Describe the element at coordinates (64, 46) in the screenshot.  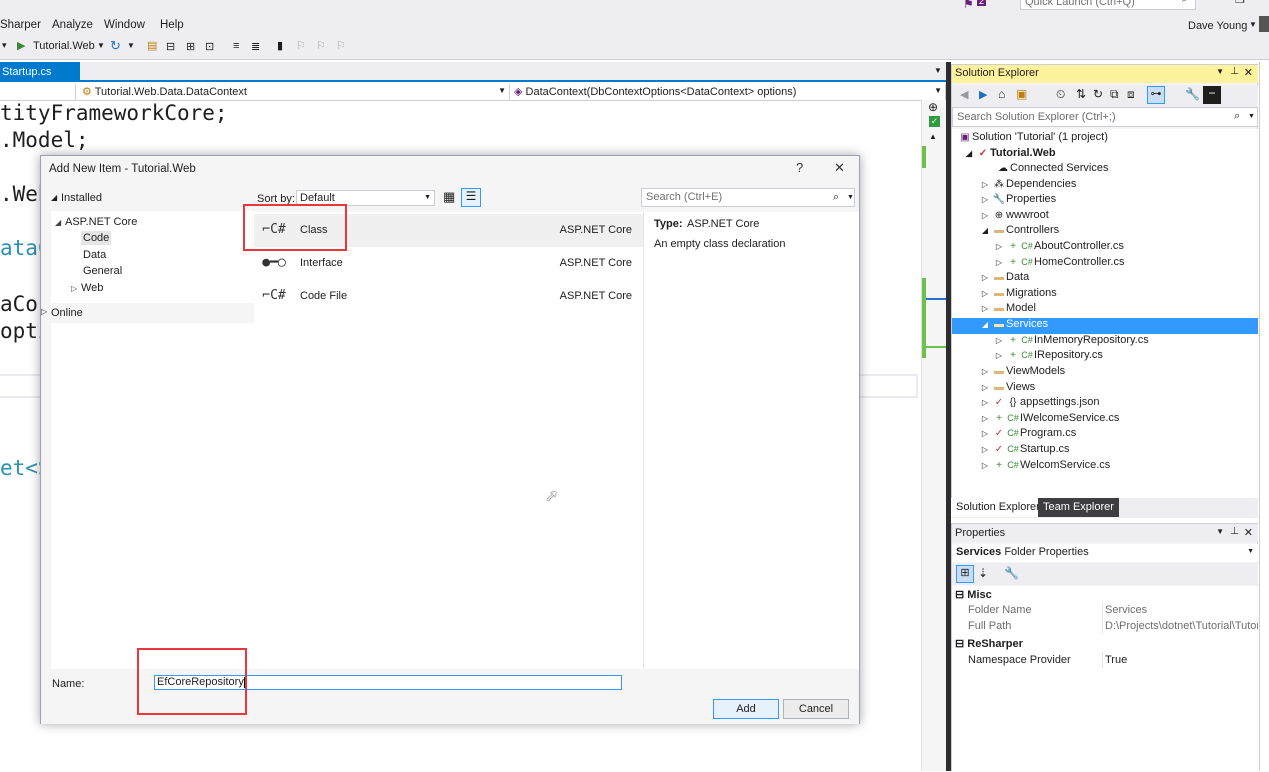
I see `run-target-label: Tutorial.Web` at that location.